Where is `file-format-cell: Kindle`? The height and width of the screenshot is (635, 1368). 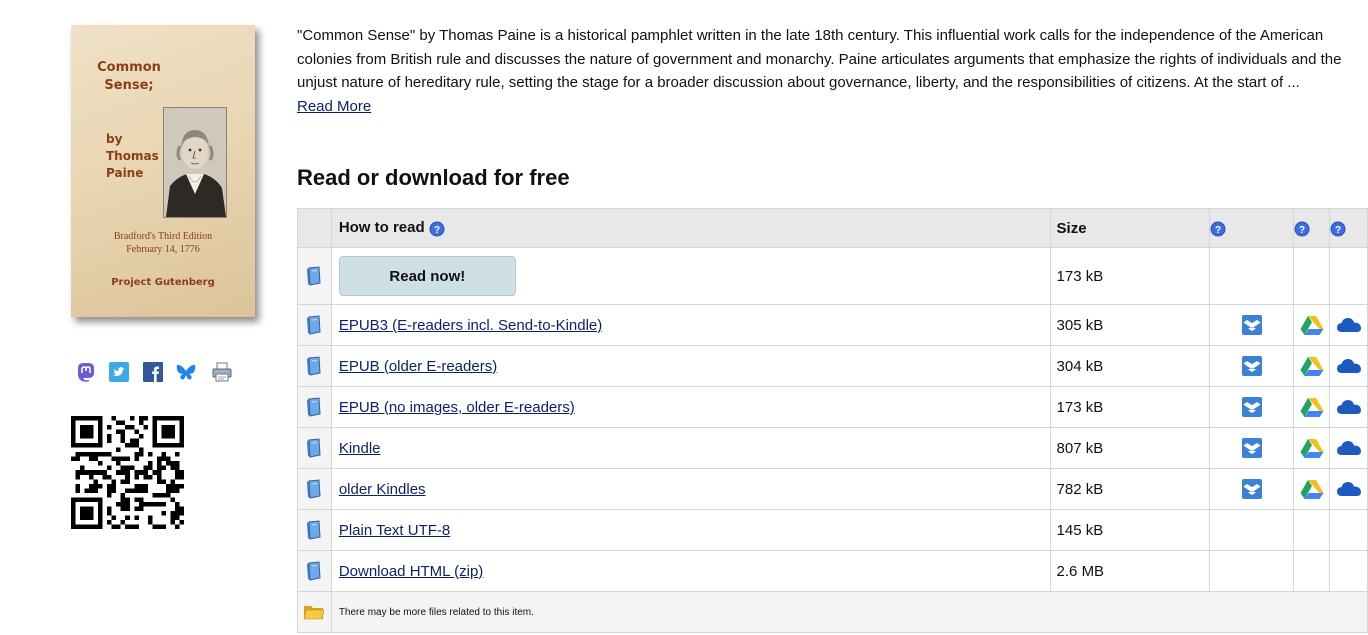
file-format-cell: Kindle is located at coordinates (690, 448).